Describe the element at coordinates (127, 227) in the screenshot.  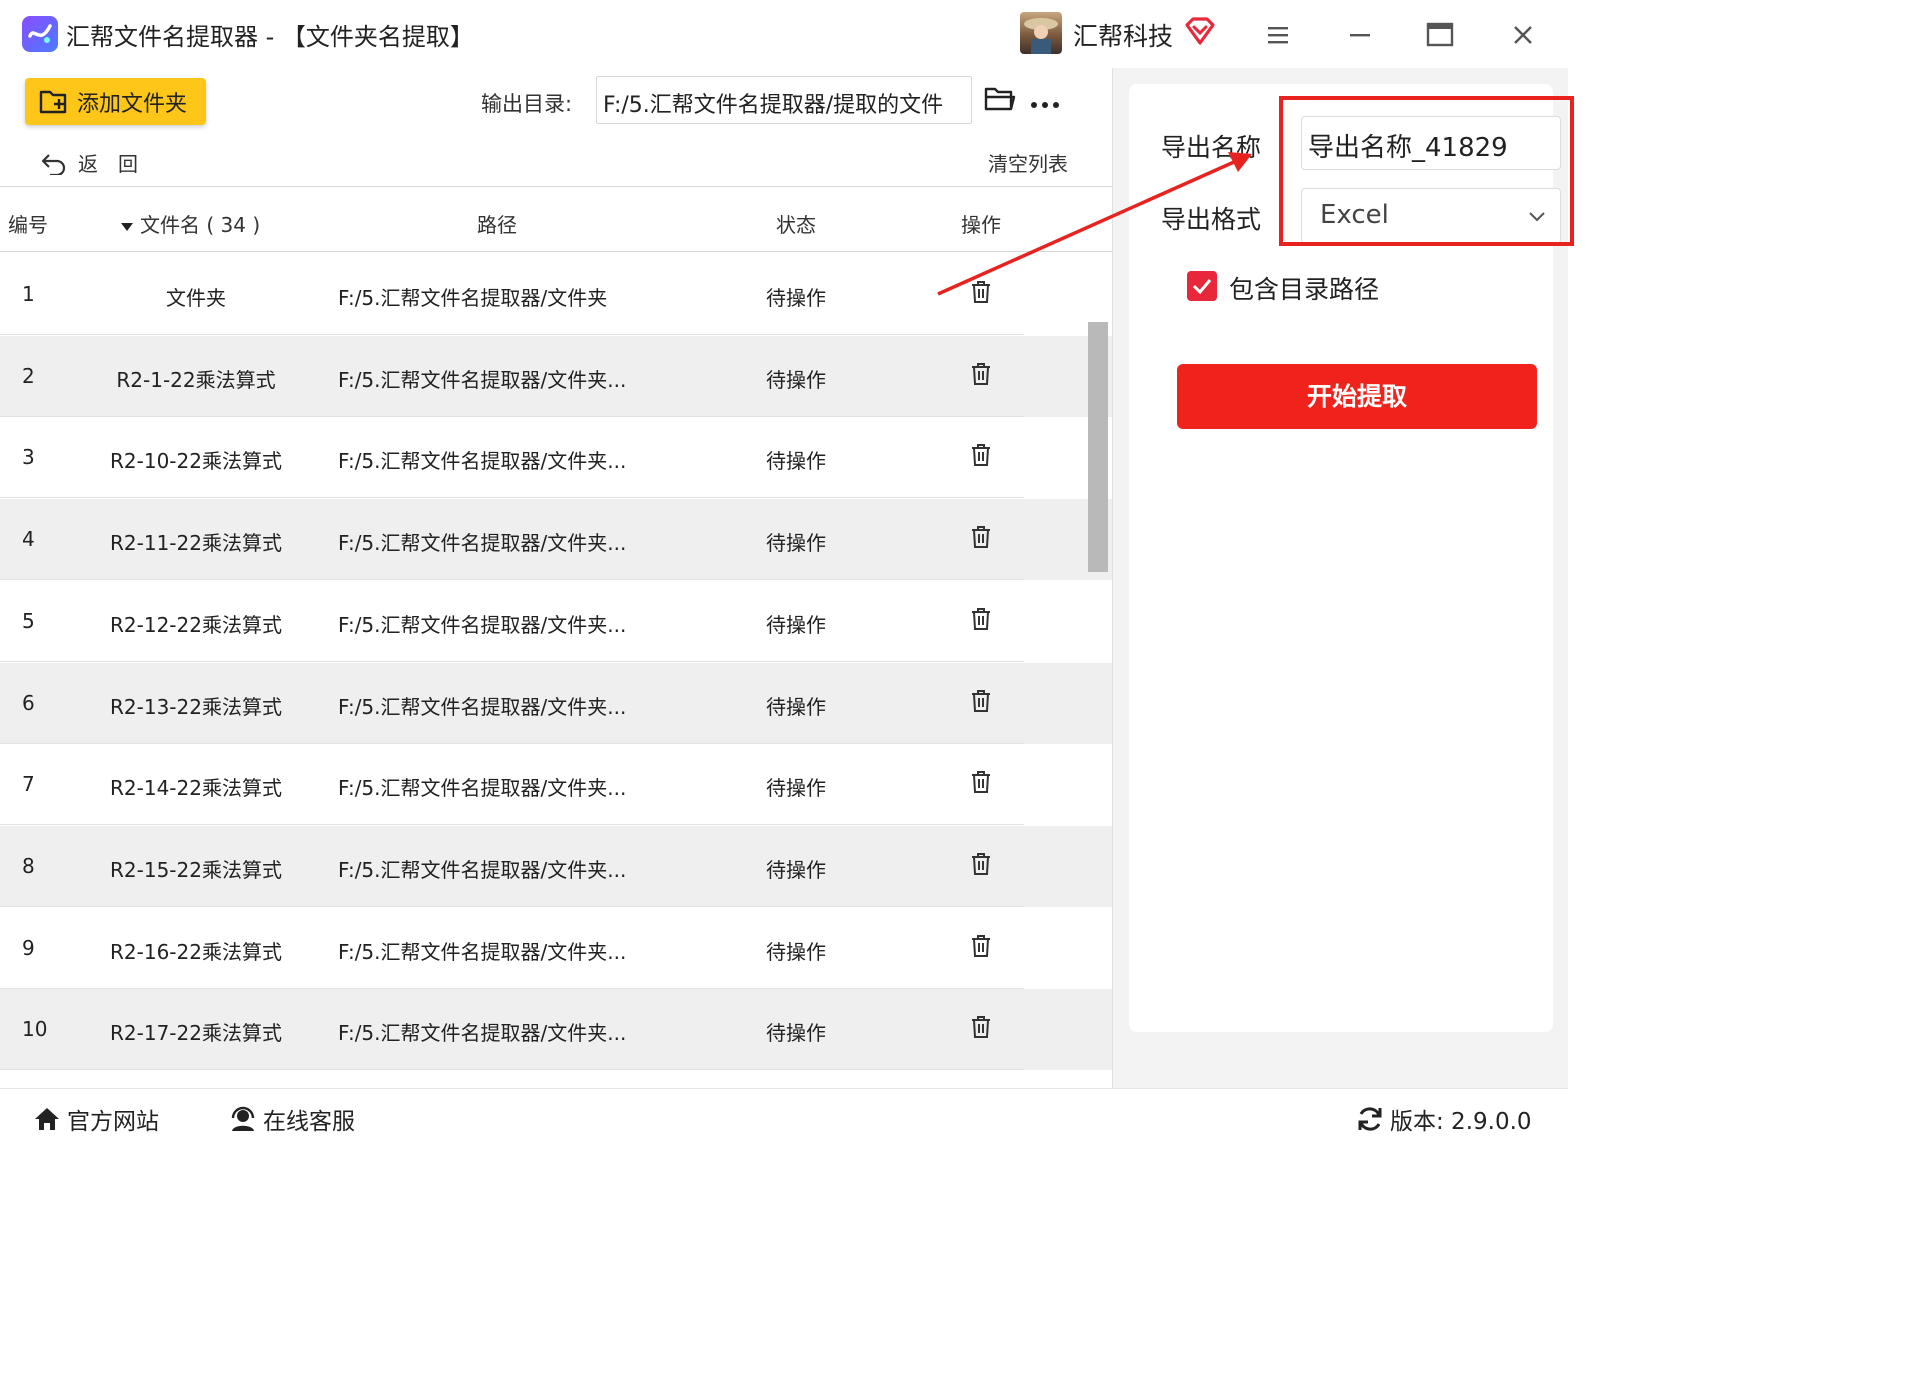
I see `sort-down-icon` at that location.